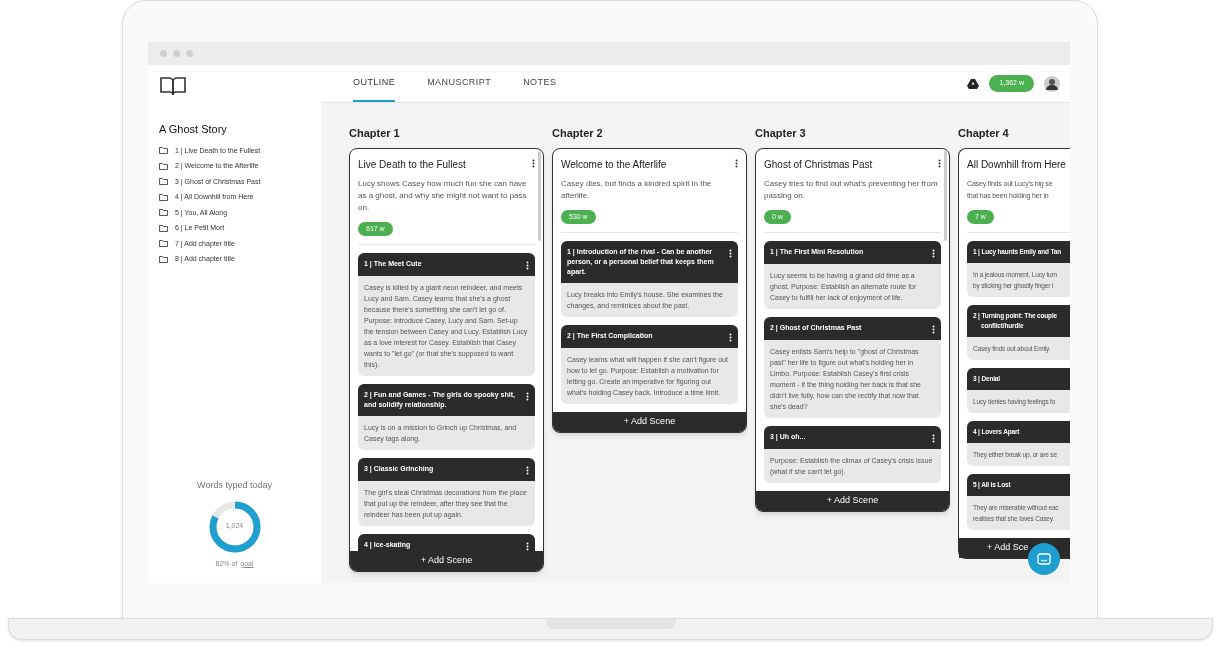 The height and width of the screenshot is (663, 1221). Describe the element at coordinates (818, 164) in the screenshot. I see `chapter-title: Ghost of Christmas Past` at that location.